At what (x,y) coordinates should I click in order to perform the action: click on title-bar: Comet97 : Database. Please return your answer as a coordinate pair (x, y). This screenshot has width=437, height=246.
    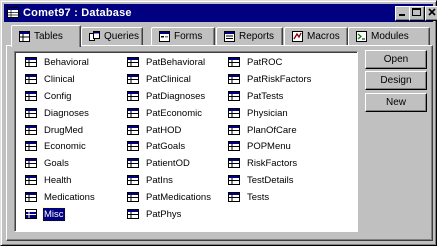
    Looking at the image, I should click on (220, 13).